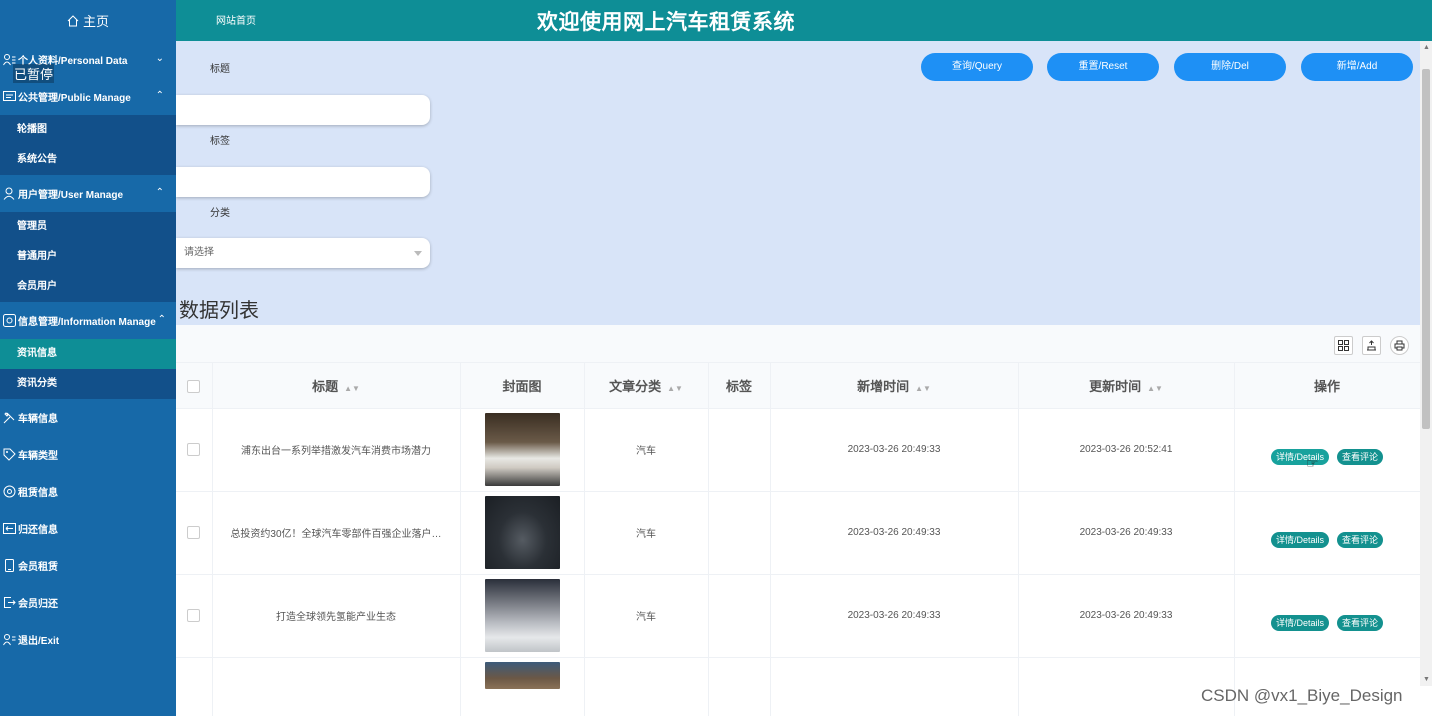 This screenshot has height=716, width=1432. I want to click on menu-return-info: 归还信息, so click(88, 528).